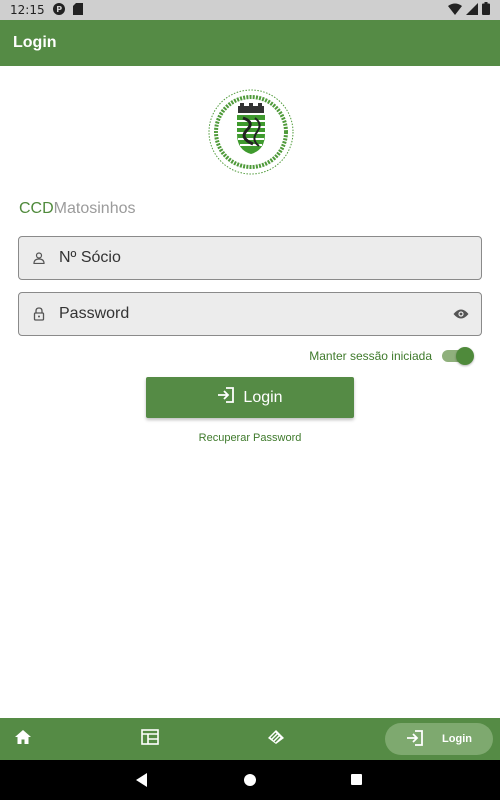 This screenshot has width=500, height=800. I want to click on wifi-icon, so click(455, 10).